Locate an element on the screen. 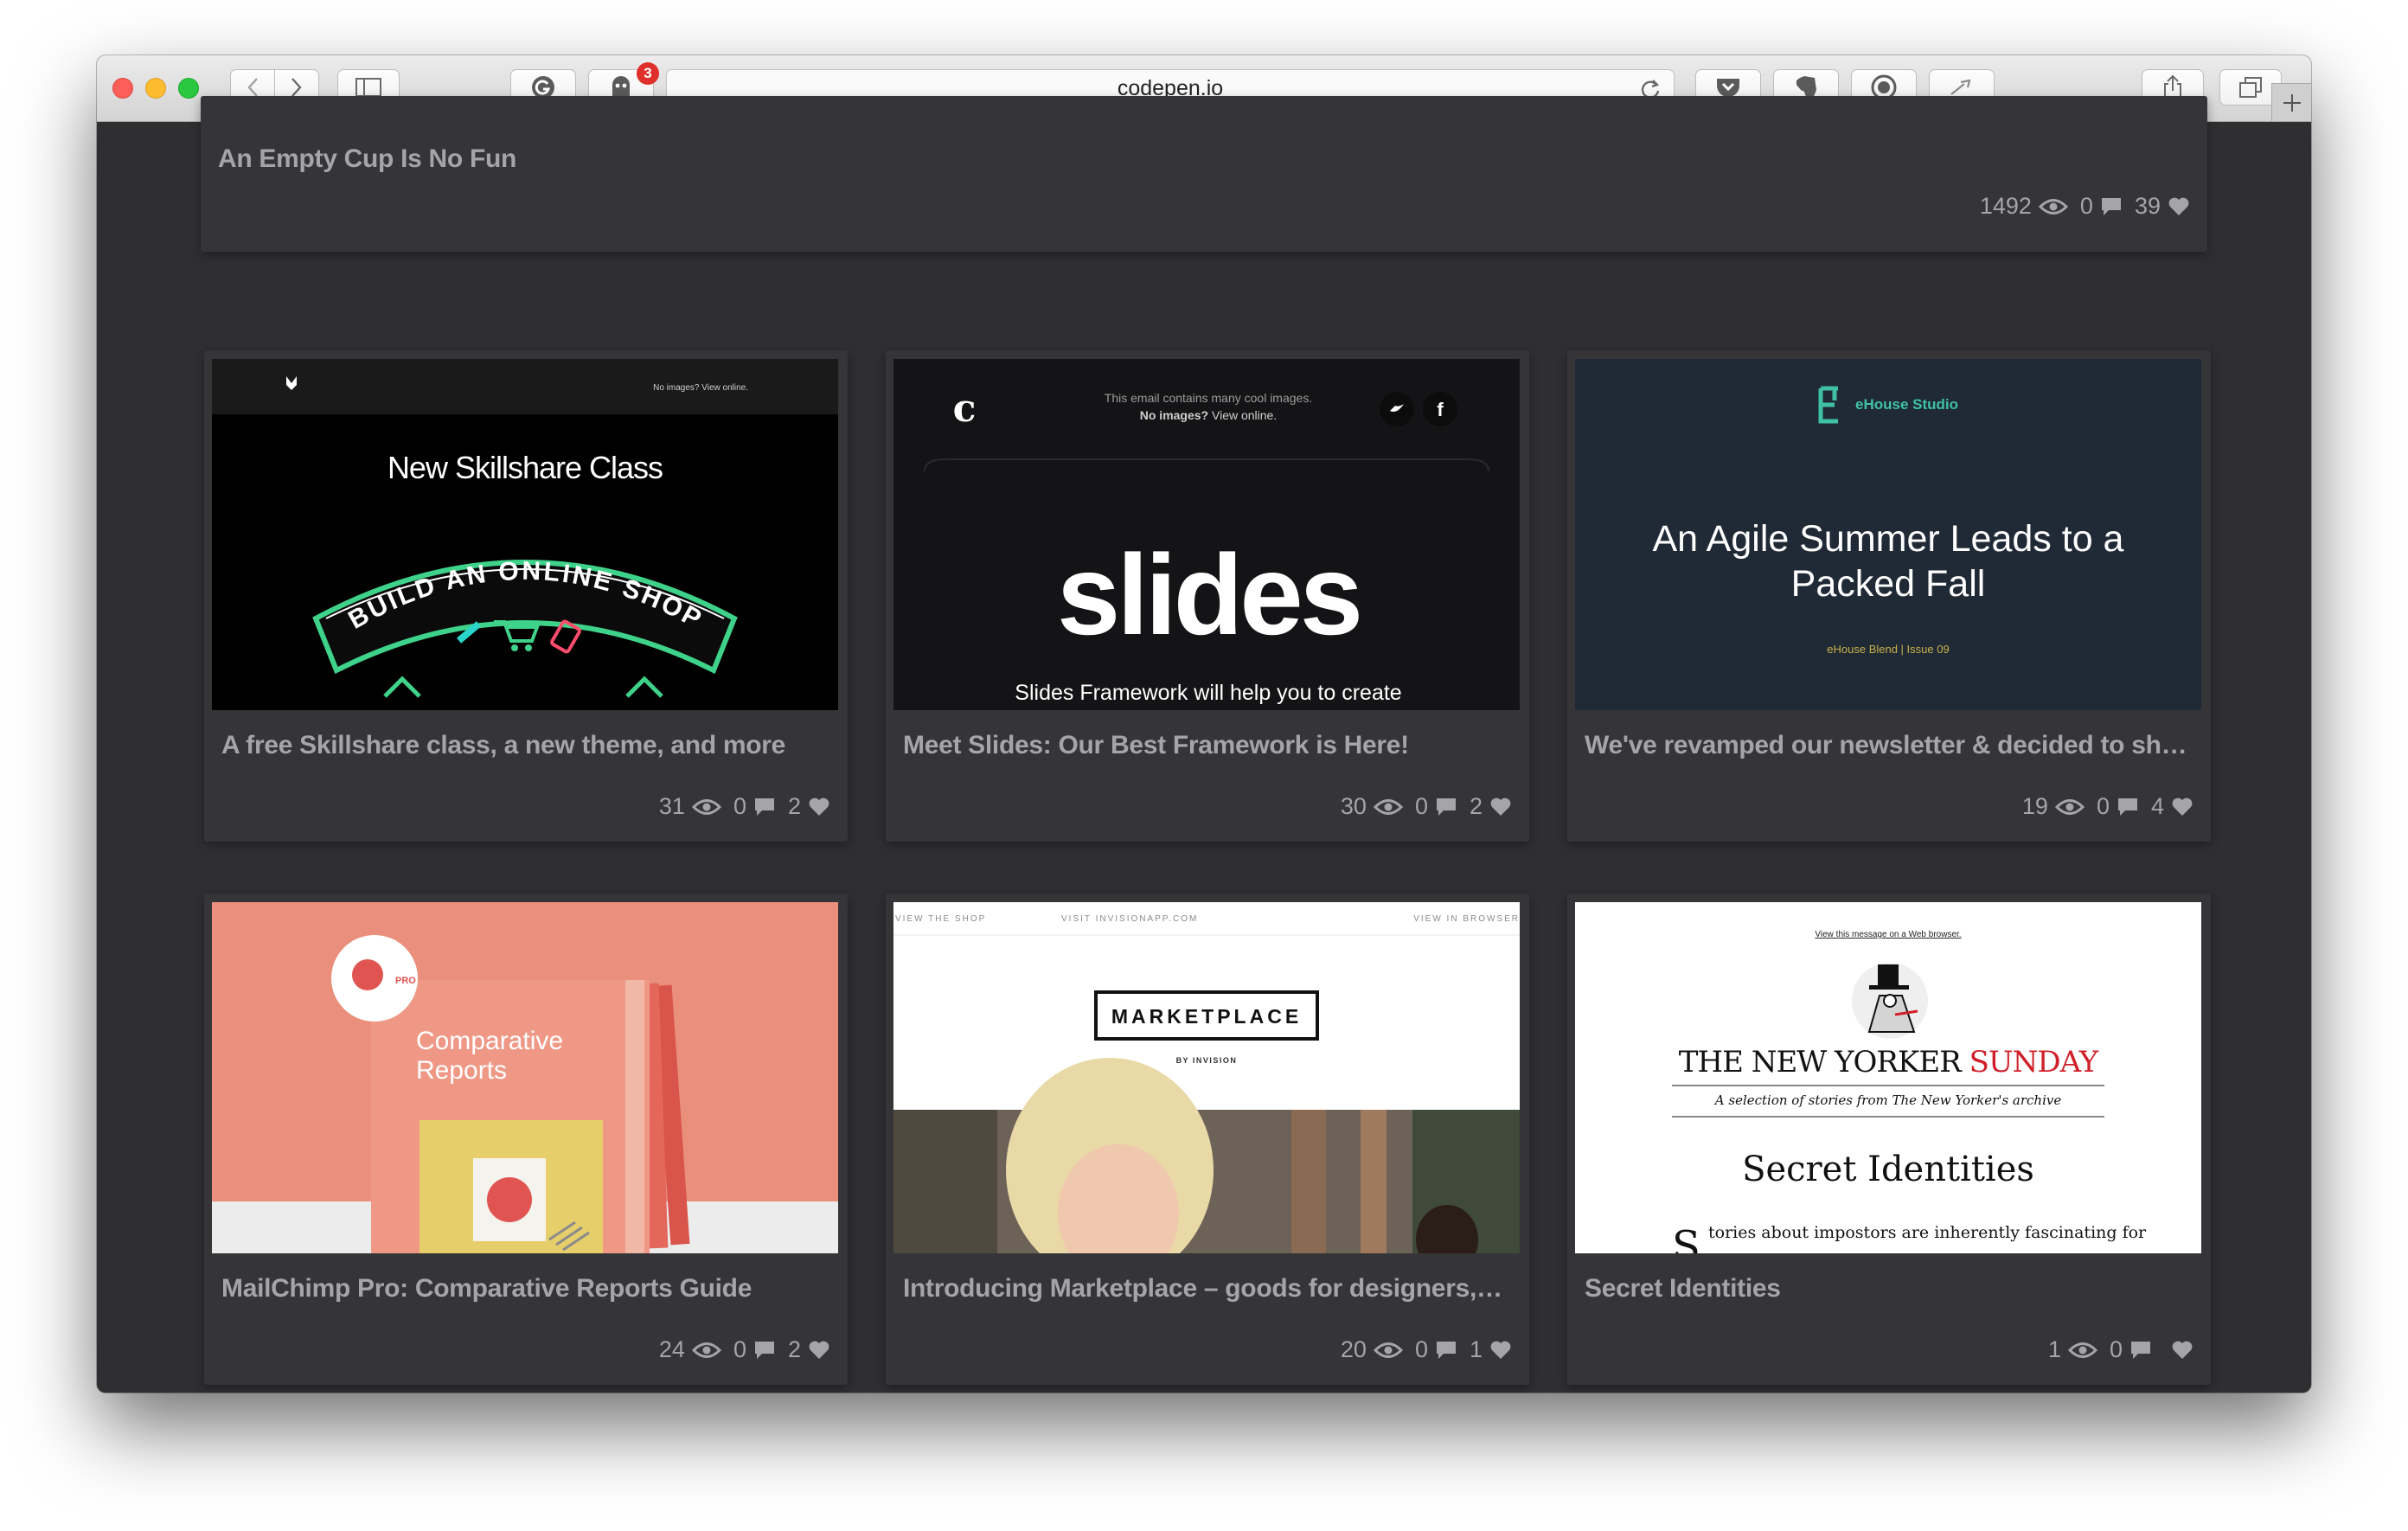  skillshare-top-link: No images? View online. is located at coordinates (700, 388).